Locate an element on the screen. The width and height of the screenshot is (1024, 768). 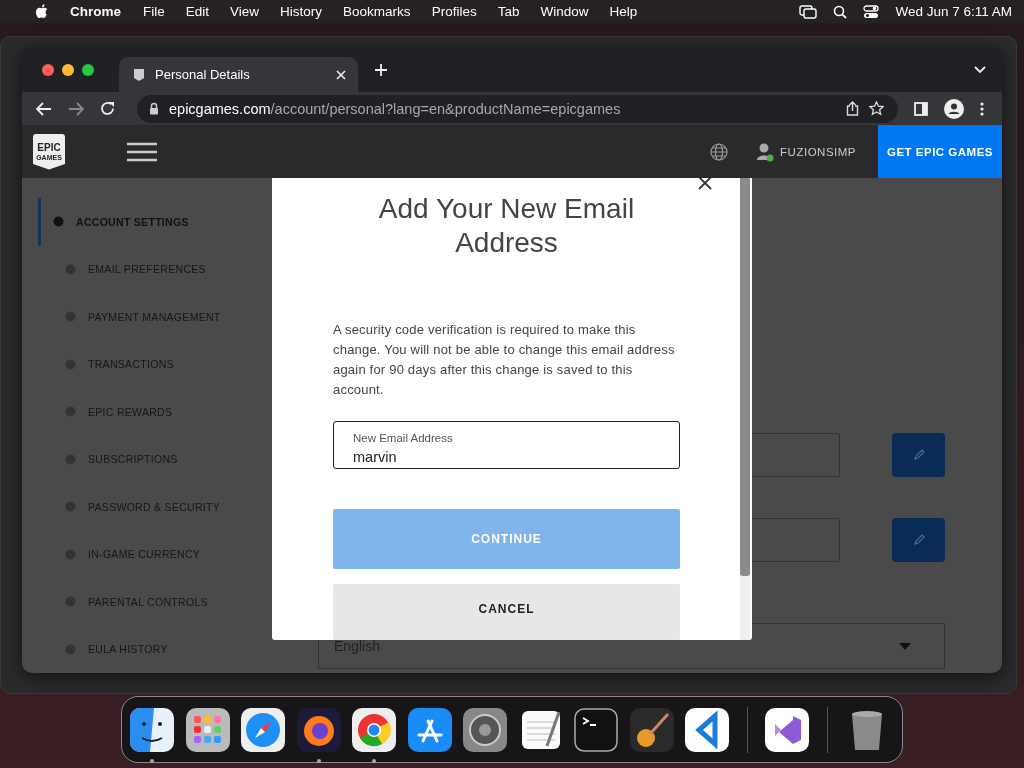
minimize-window-button is located at coordinates (68, 69).